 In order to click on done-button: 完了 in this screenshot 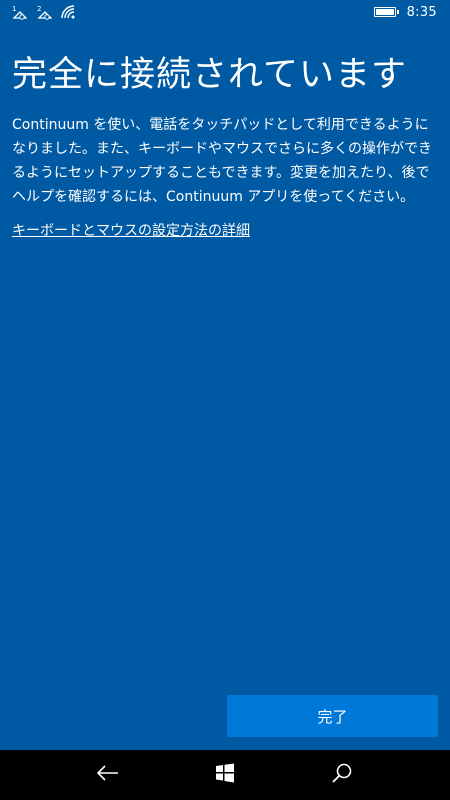, I will do `click(332, 716)`.